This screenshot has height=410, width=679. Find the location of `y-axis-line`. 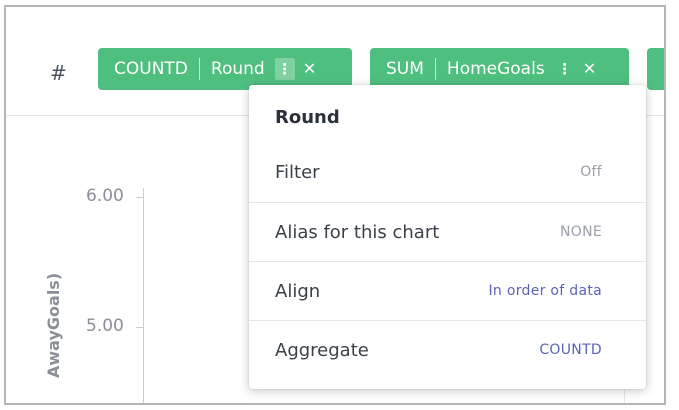

y-axis-line is located at coordinates (143, 295).